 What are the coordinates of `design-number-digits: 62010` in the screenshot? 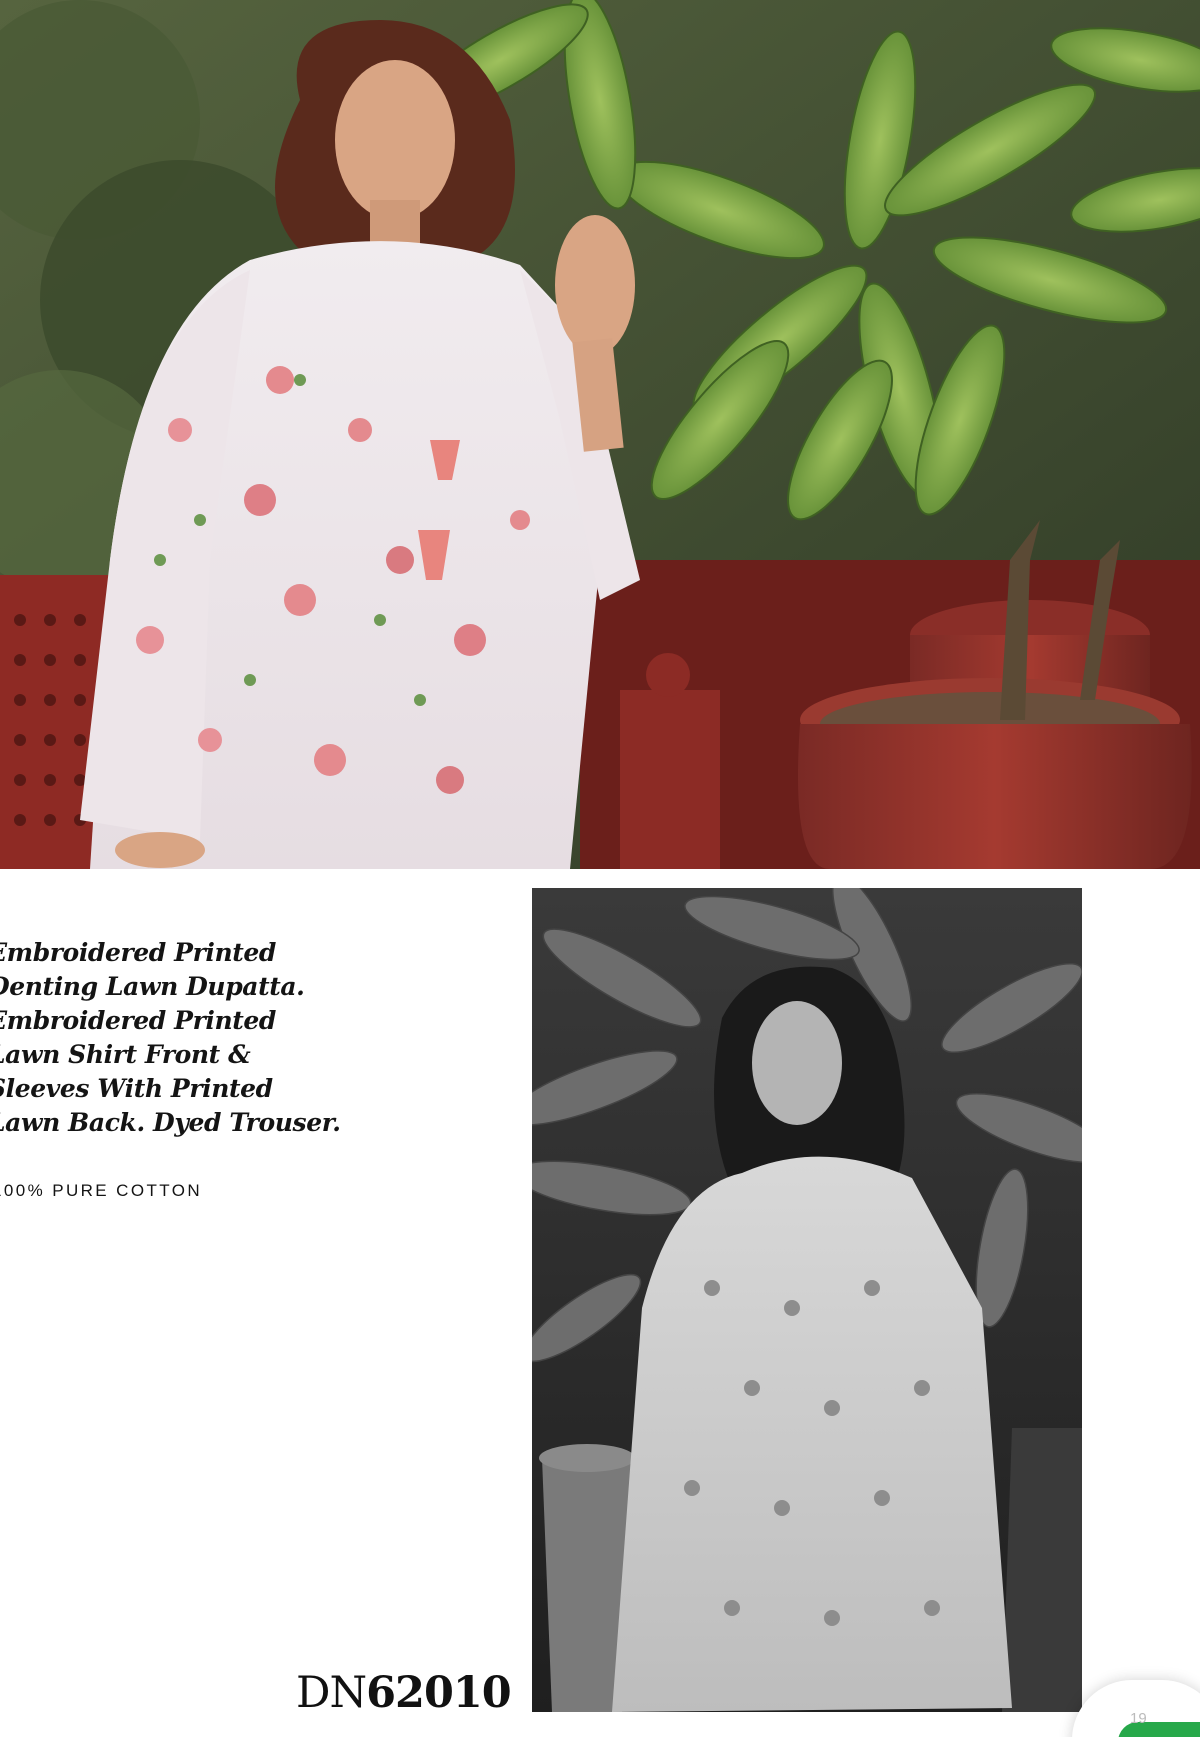 It's located at (439, 1693).